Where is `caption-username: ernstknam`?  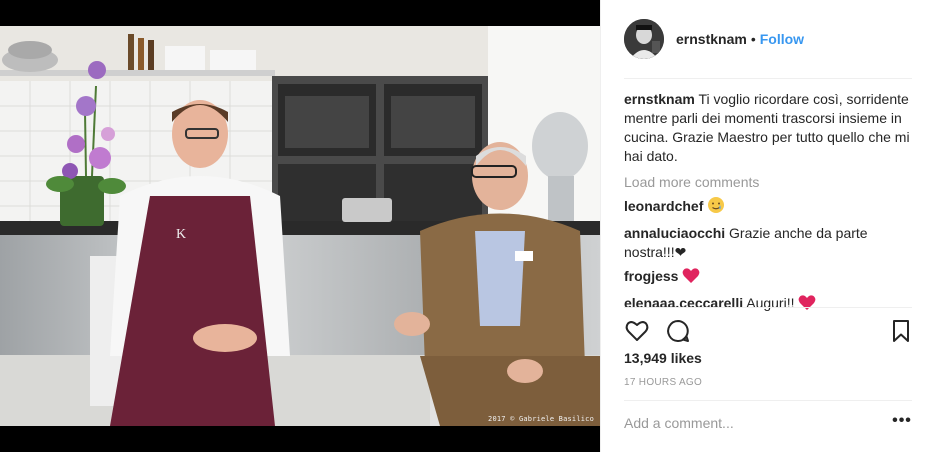
caption-username: ernstknam is located at coordinates (659, 99).